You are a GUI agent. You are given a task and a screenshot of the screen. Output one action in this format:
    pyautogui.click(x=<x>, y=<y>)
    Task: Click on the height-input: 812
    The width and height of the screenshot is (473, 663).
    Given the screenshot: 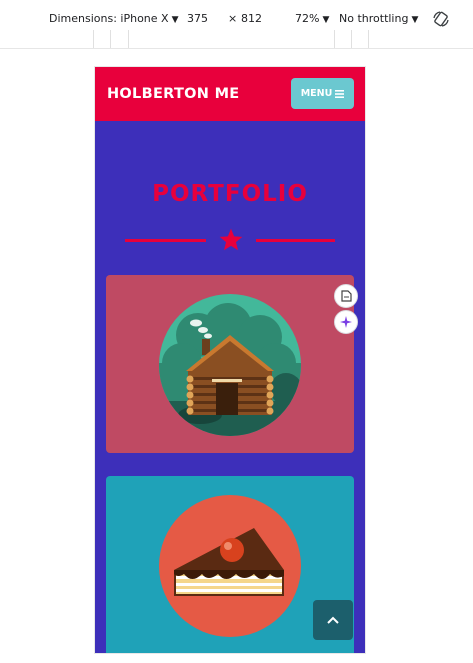 What is the action you would take?
    pyautogui.click(x=251, y=18)
    